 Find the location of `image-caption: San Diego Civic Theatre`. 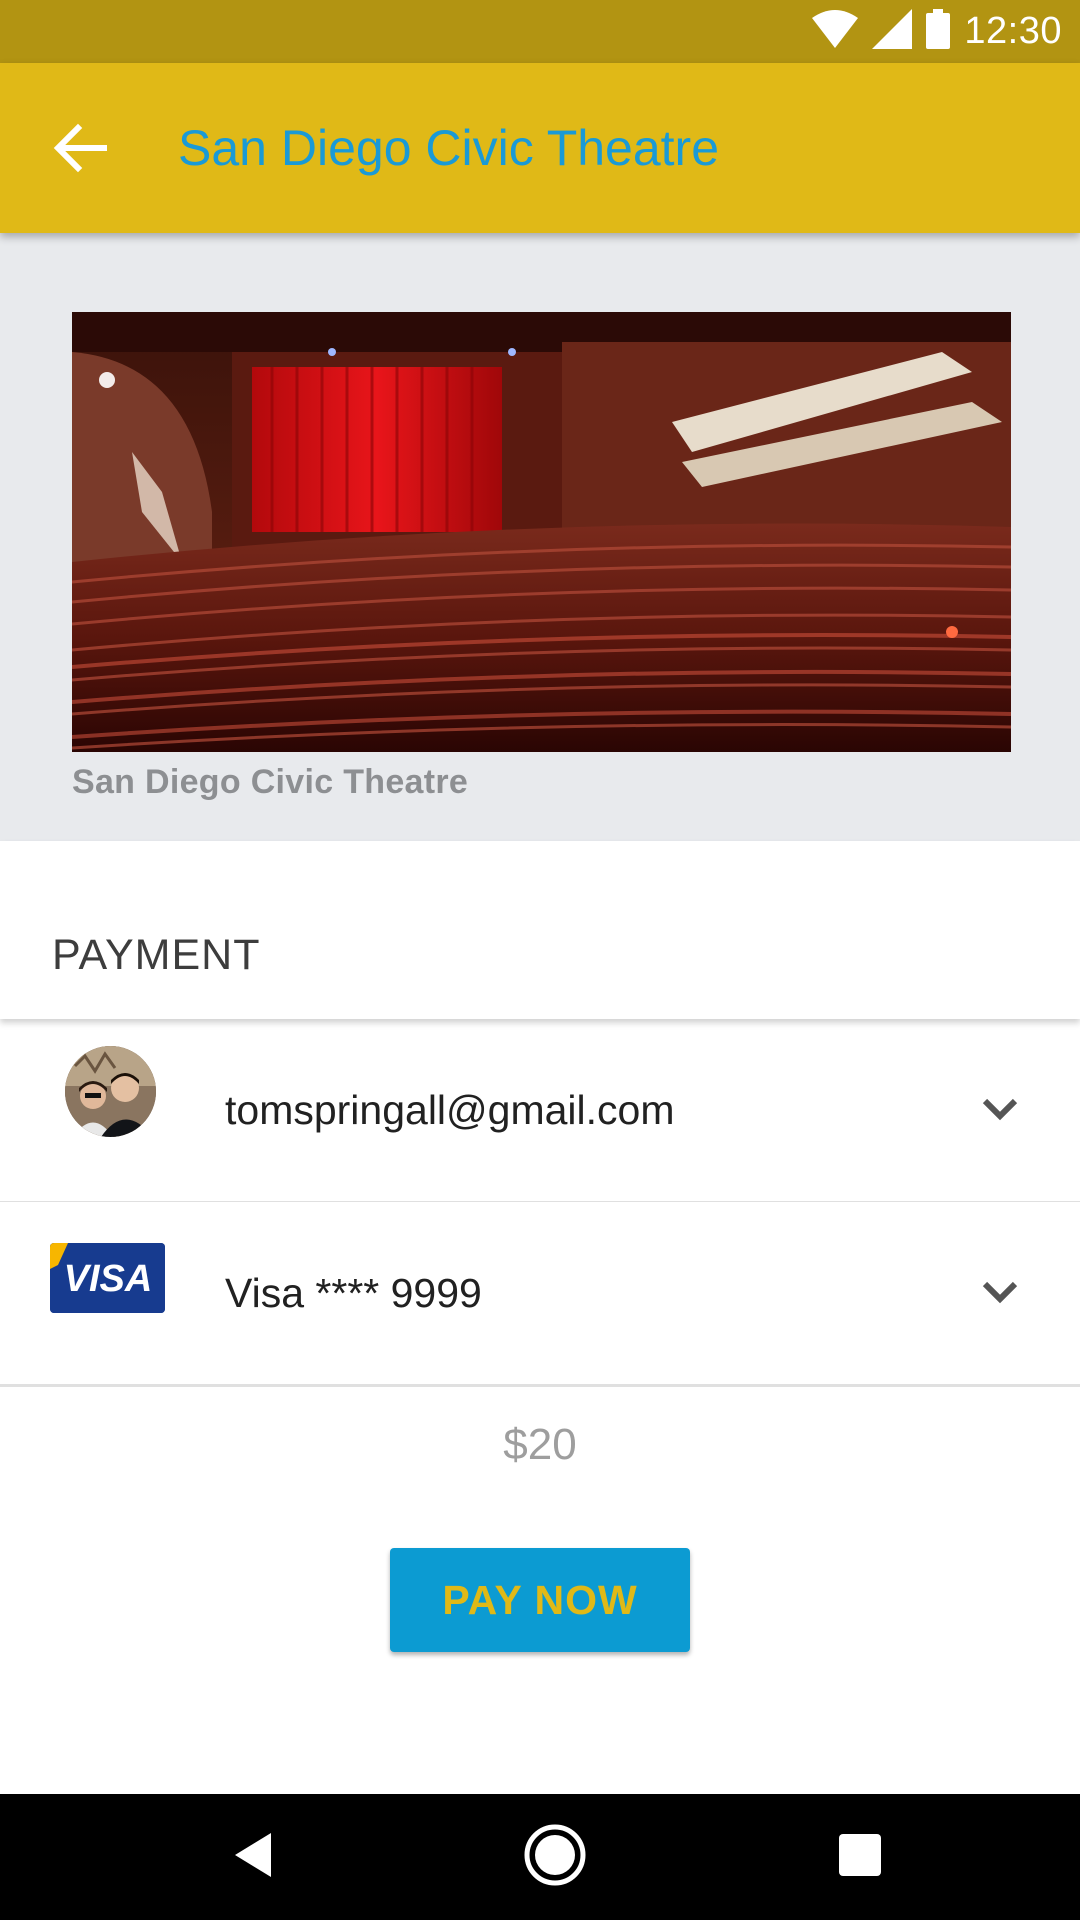

image-caption: San Diego Civic Theatre is located at coordinates (270, 782).